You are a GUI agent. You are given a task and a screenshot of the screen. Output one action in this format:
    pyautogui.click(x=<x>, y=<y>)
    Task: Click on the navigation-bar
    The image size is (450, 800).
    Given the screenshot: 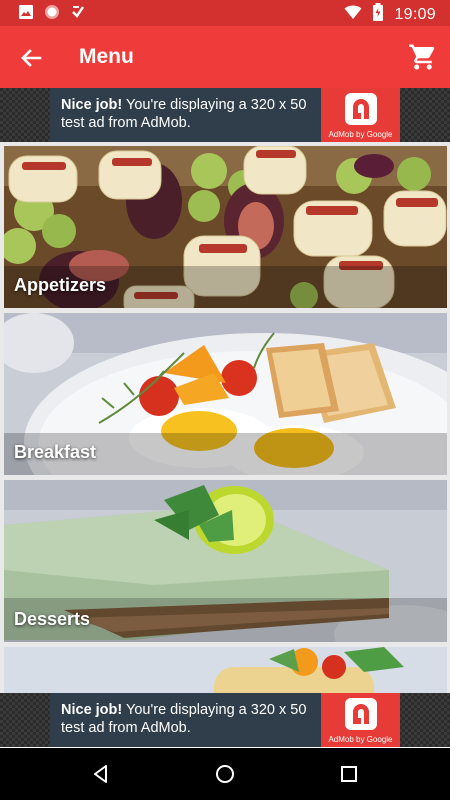 What is the action you would take?
    pyautogui.click(x=225, y=774)
    